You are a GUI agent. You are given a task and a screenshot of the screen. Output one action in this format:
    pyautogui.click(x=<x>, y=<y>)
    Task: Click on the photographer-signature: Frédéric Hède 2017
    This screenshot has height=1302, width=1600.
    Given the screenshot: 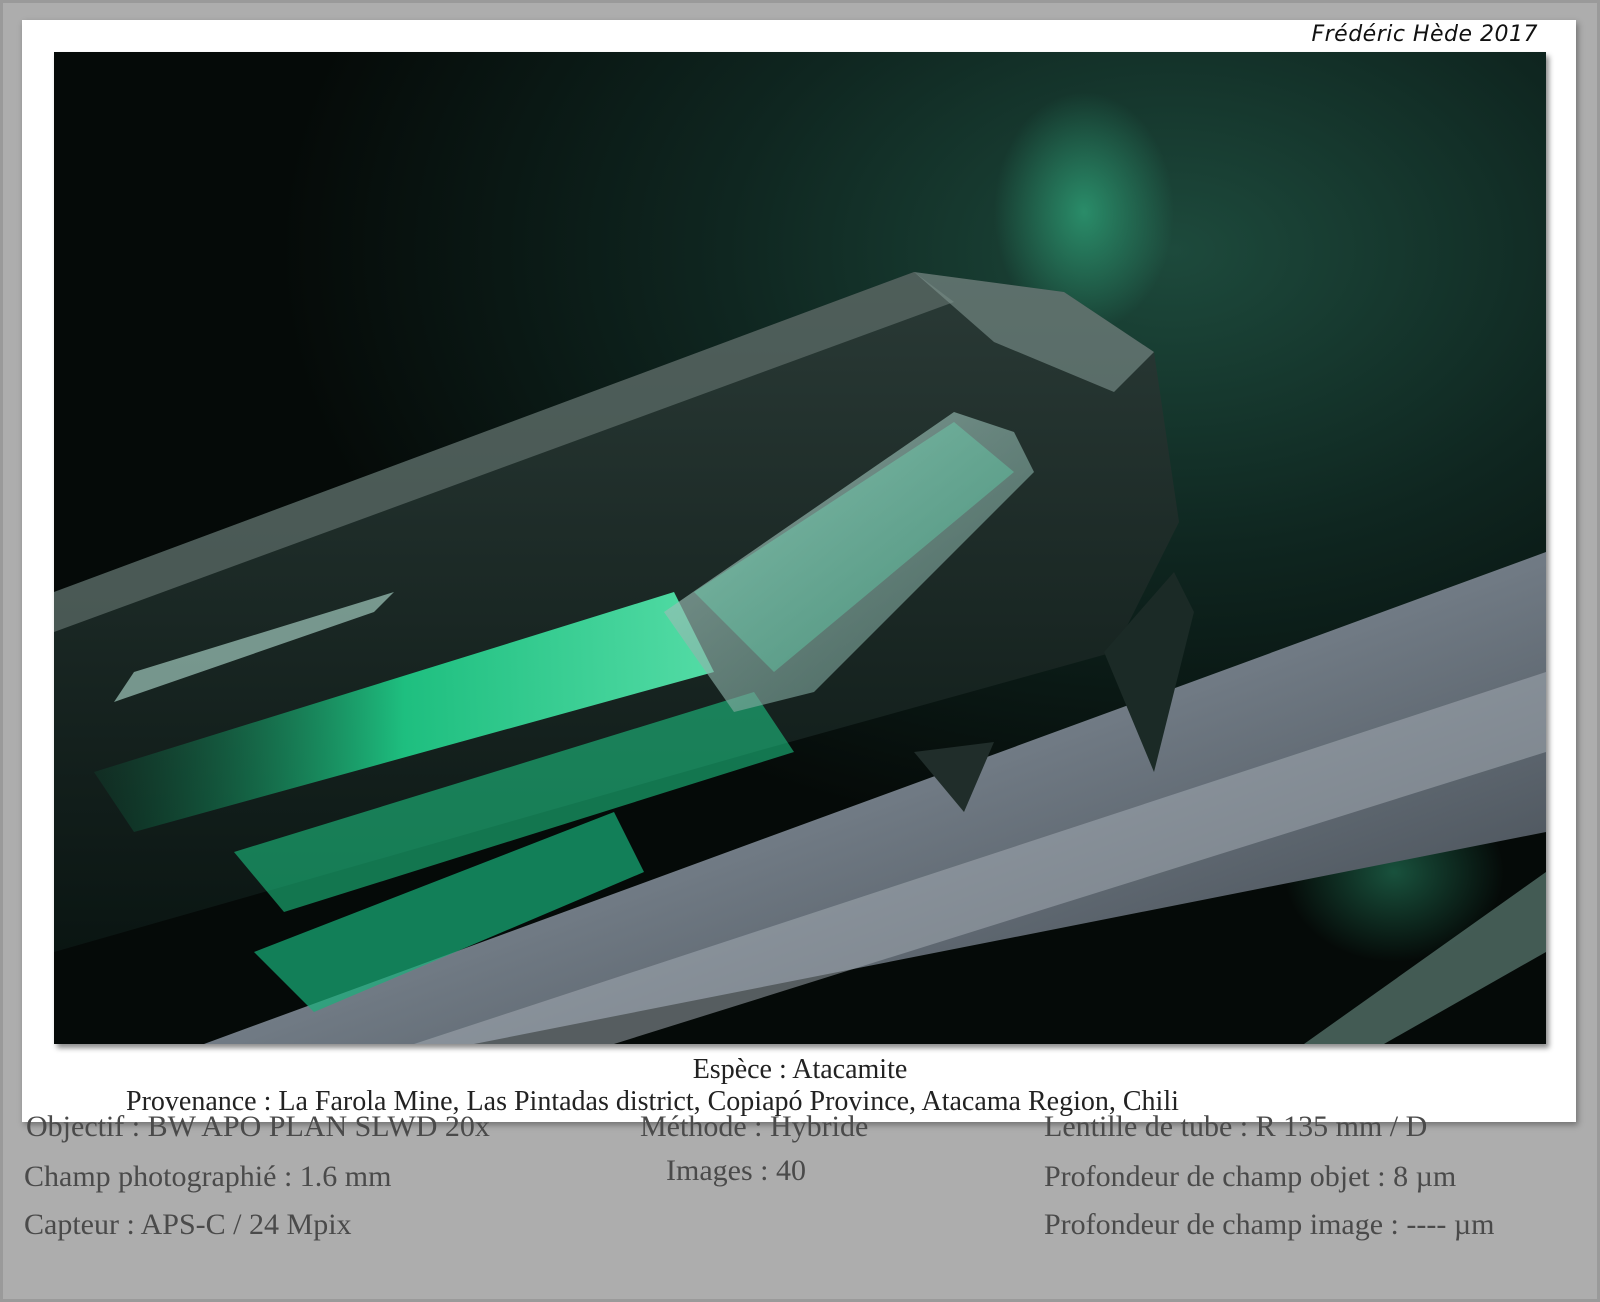 What is the action you would take?
    pyautogui.click(x=1424, y=34)
    